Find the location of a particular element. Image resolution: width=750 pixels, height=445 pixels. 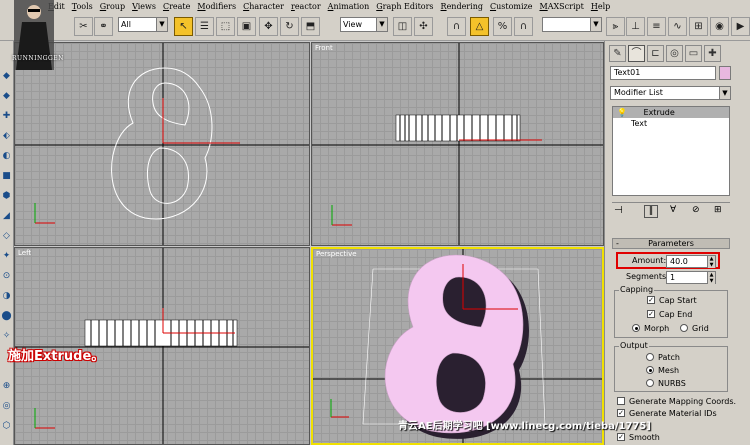

menu-tools: Tools is located at coordinates (82, 6).